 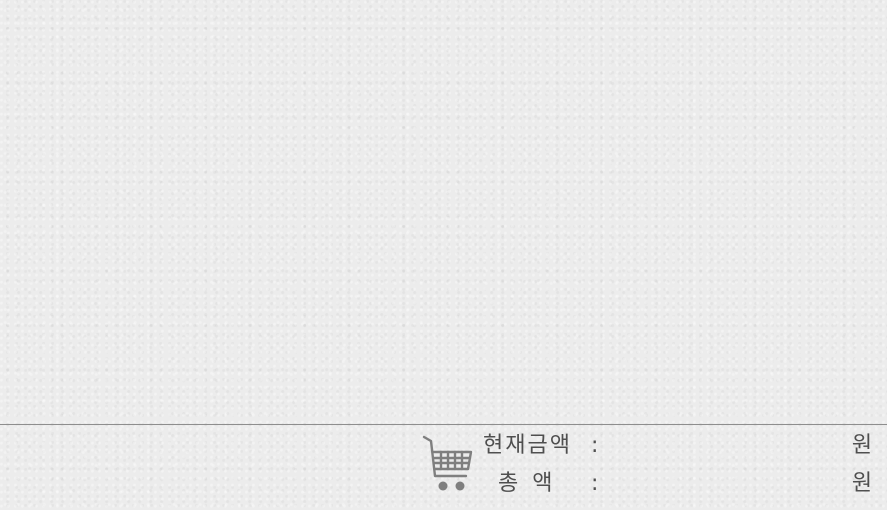 I want to click on current-amount-colon: :, so click(x=595, y=445).